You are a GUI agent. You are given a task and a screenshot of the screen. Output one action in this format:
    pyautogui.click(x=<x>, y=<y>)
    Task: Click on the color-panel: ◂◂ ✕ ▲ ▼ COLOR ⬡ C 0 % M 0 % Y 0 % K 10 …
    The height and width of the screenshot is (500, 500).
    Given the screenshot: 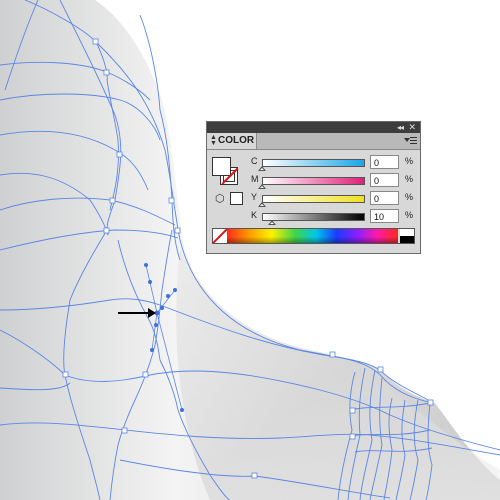 What is the action you would take?
    pyautogui.click(x=313, y=187)
    